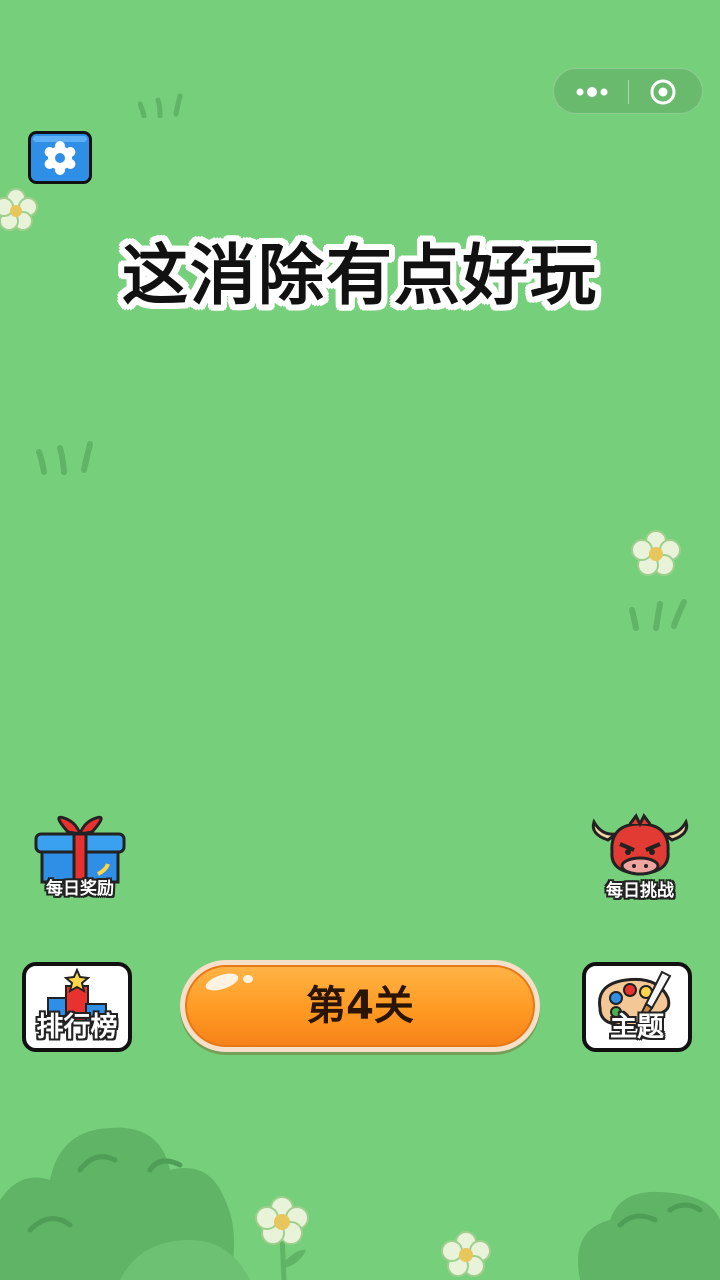  What do you see at coordinates (640, 891) in the screenshot?
I see `daily-challenge-label: 每日挑战` at bounding box center [640, 891].